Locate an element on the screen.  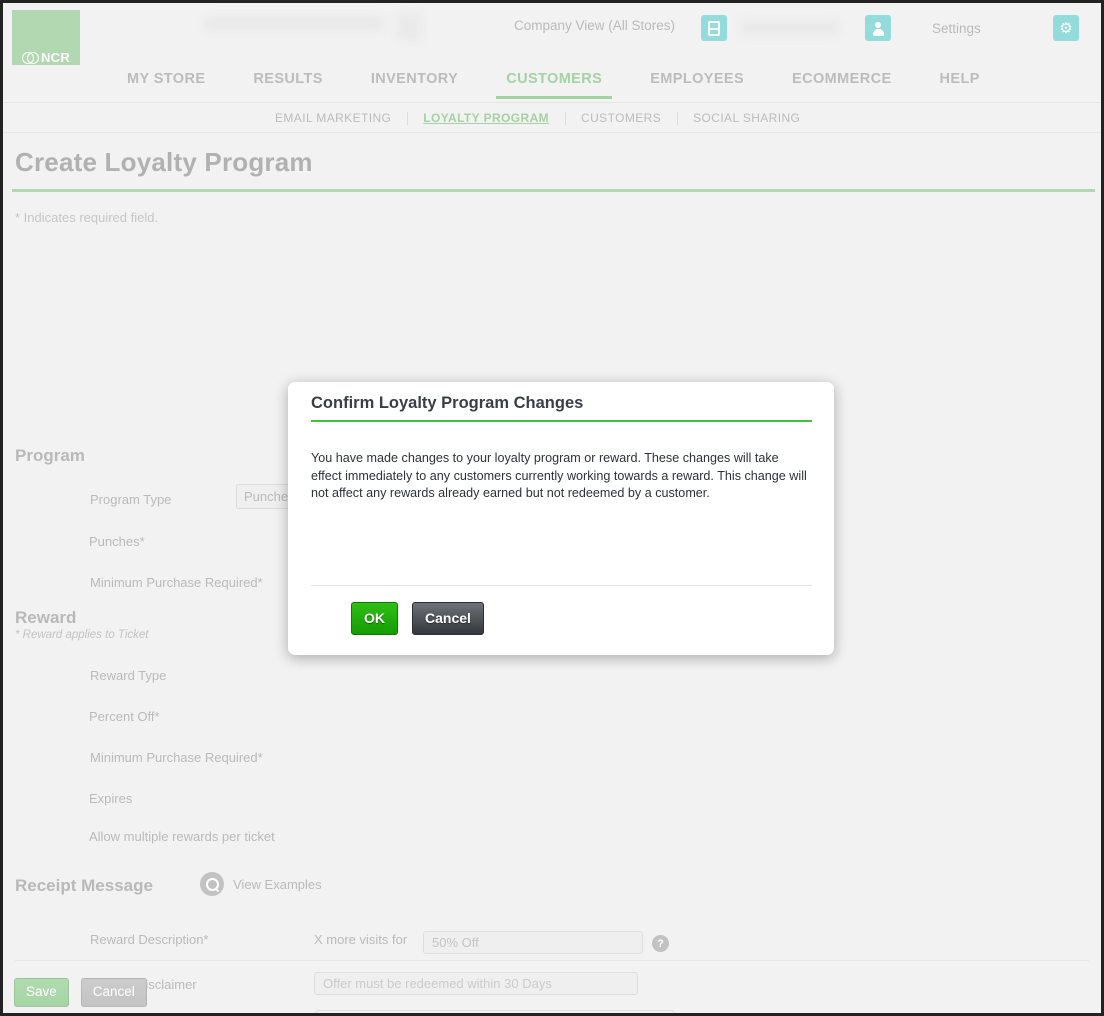
modal-actions: OK Cancel is located at coordinates (417, 618).